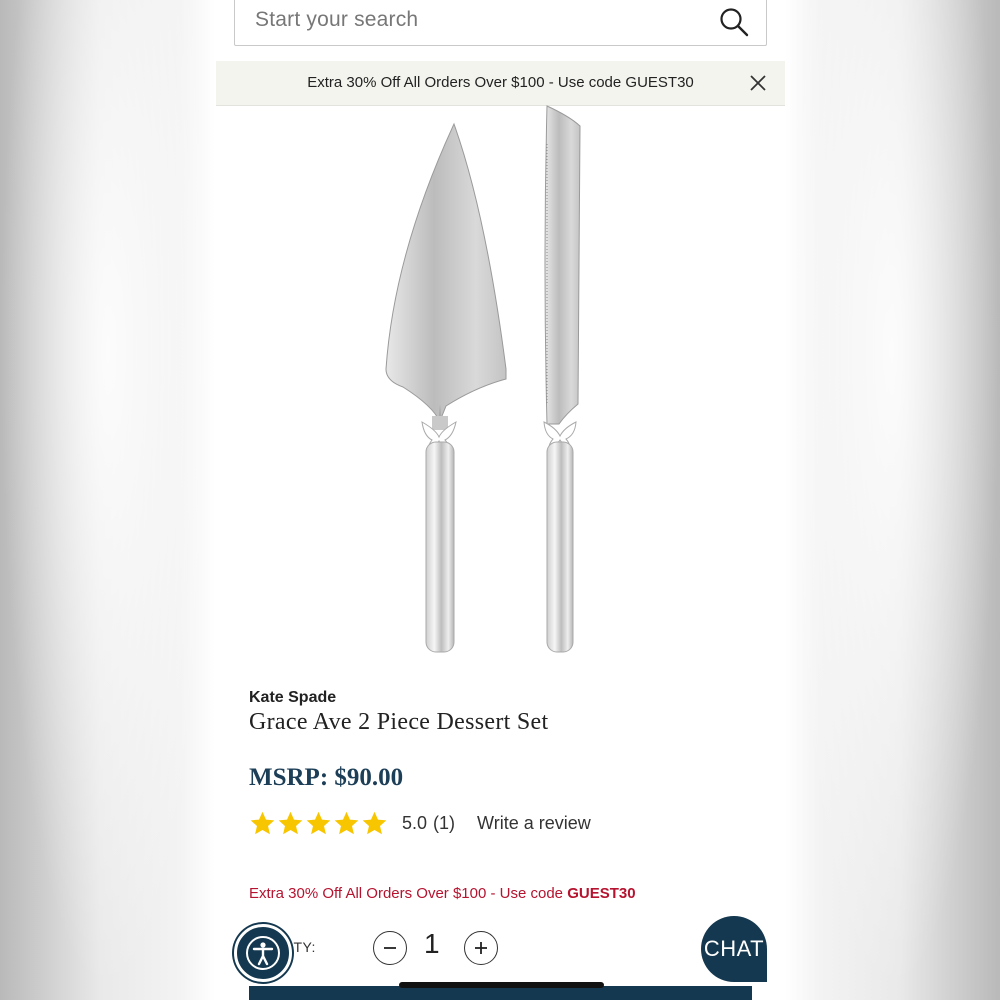 Image resolution: width=1000 pixels, height=1000 pixels. What do you see at coordinates (399, 722) in the screenshot?
I see `product-title: Grace Ave 2 Piece Dessert Set` at bounding box center [399, 722].